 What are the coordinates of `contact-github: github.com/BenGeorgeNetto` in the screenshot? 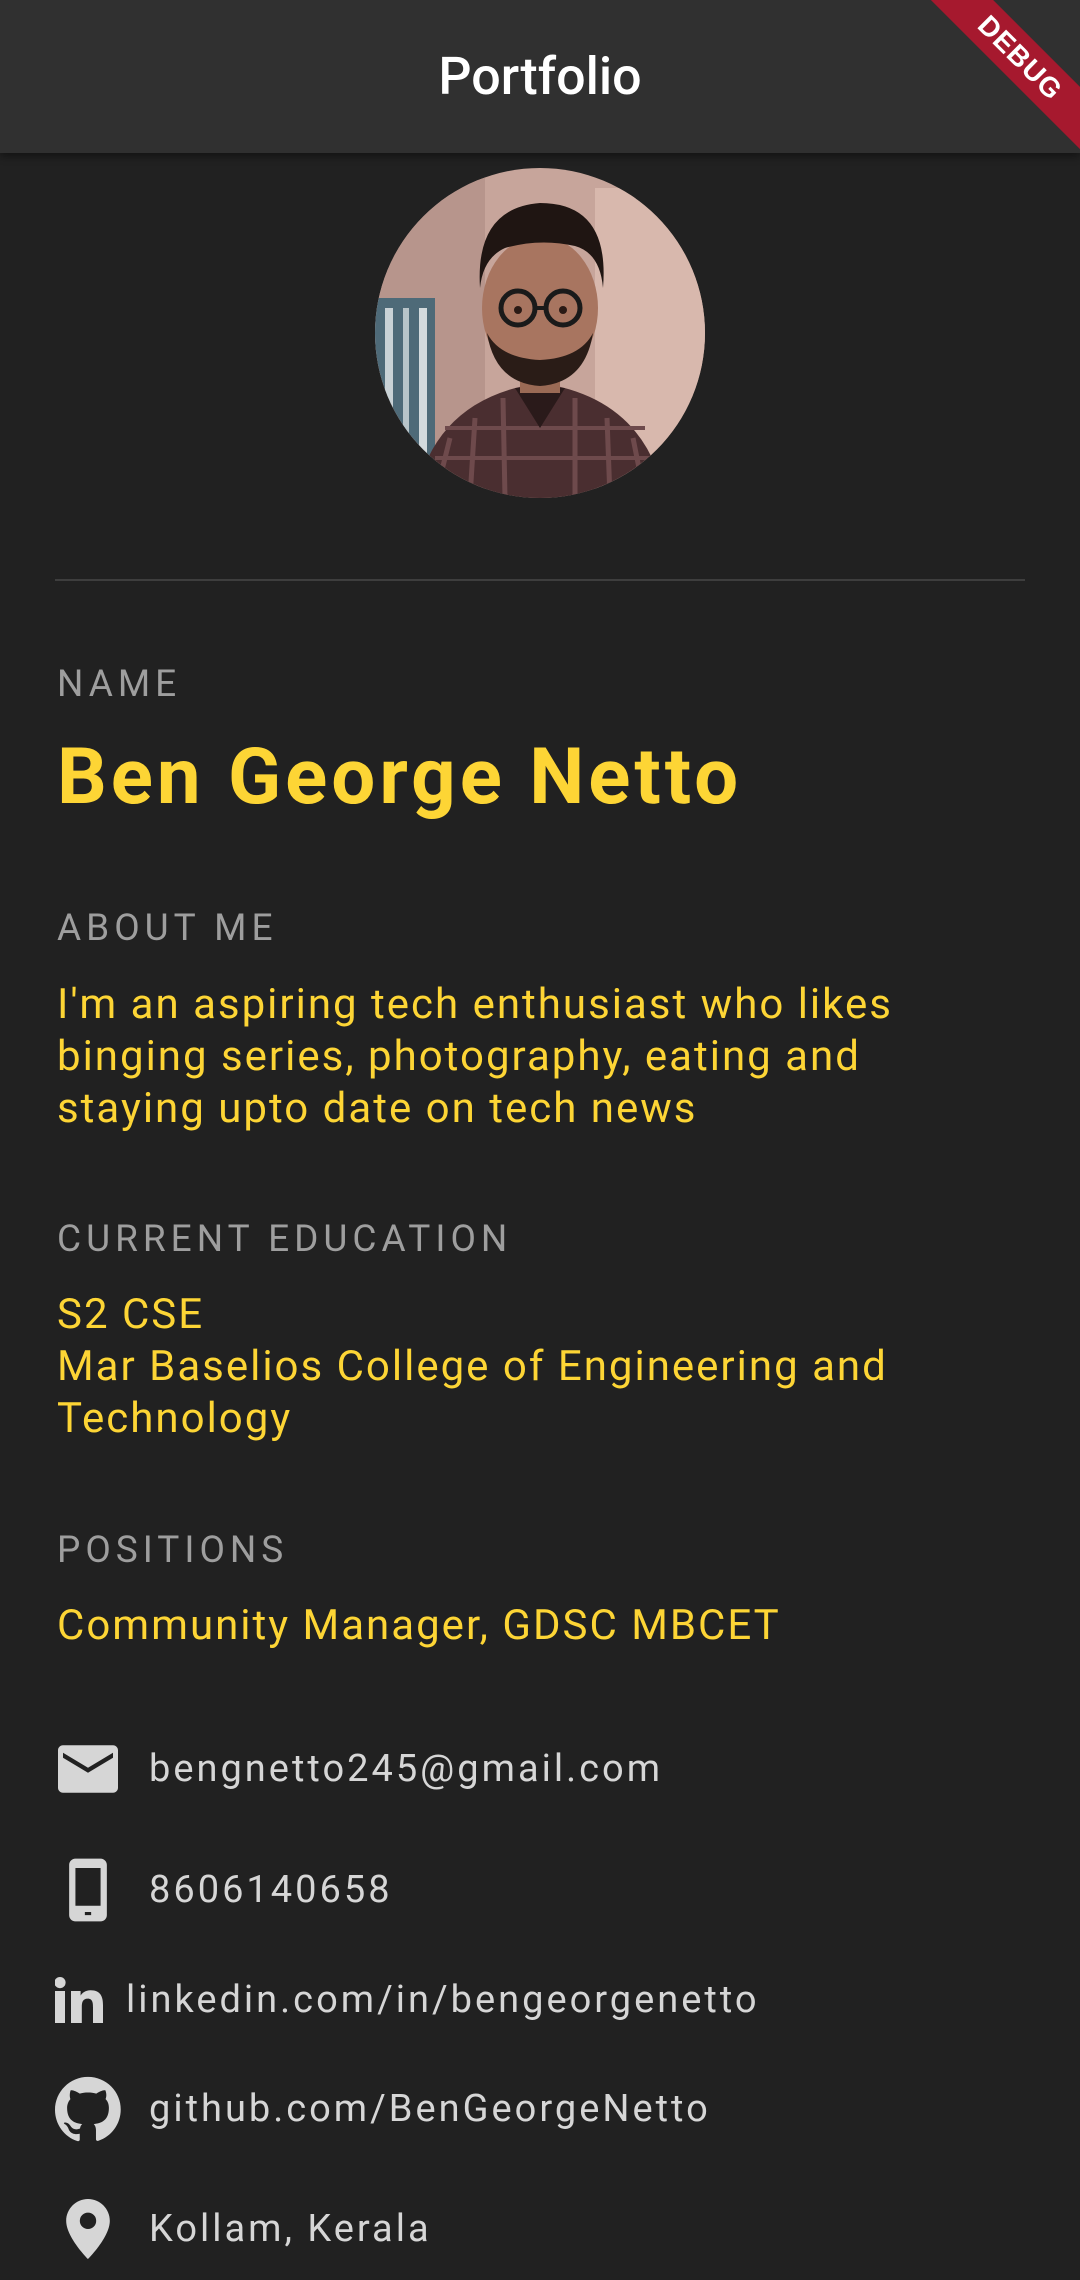 It's located at (383, 2109).